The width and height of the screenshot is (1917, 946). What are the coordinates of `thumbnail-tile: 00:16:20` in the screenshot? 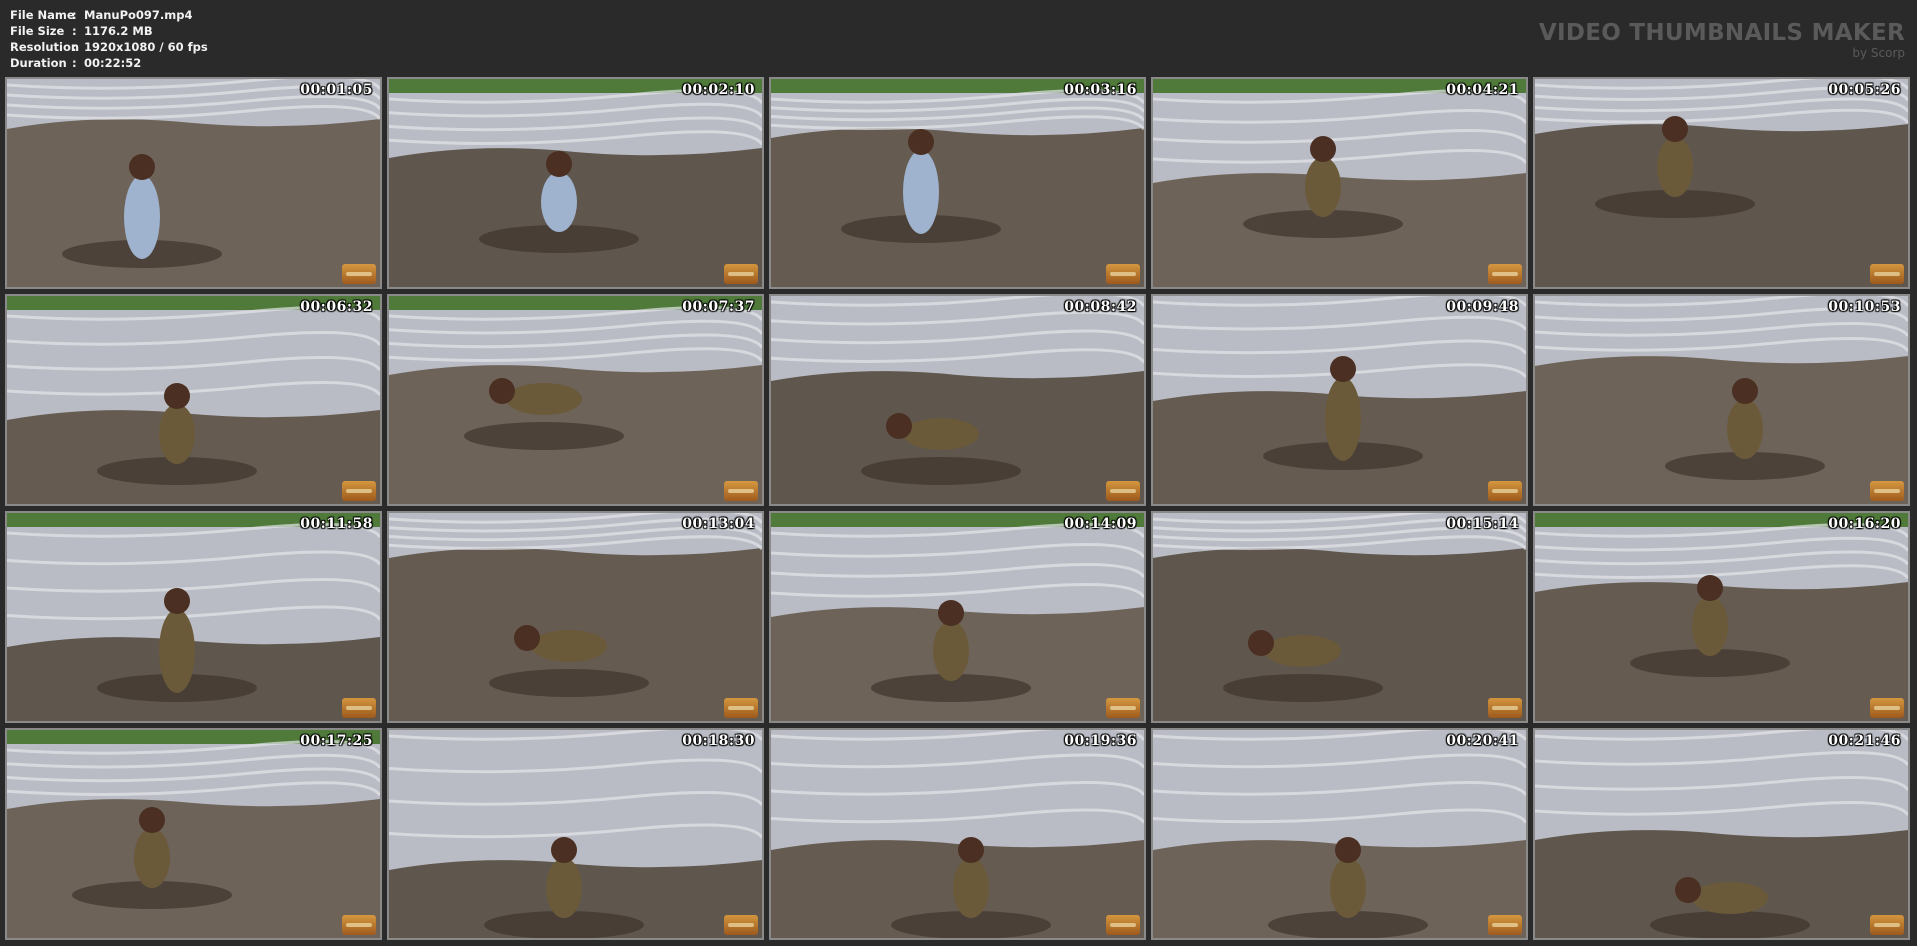 It's located at (1721, 617).